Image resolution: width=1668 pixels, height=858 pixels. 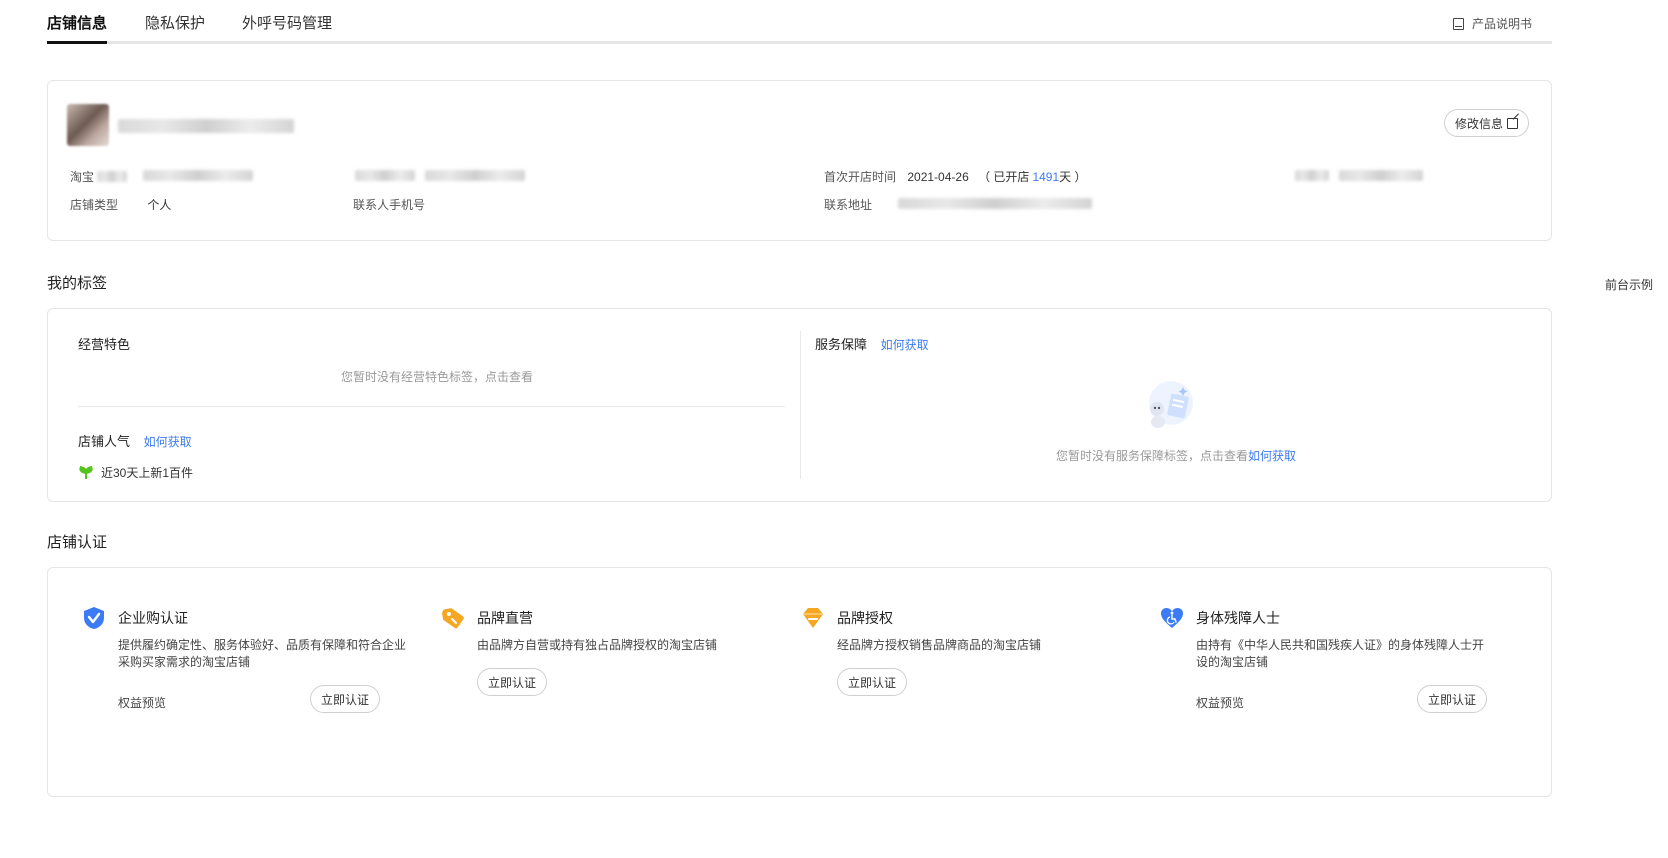 I want to click on frontend-example-link: 前台示例, so click(x=1629, y=284).